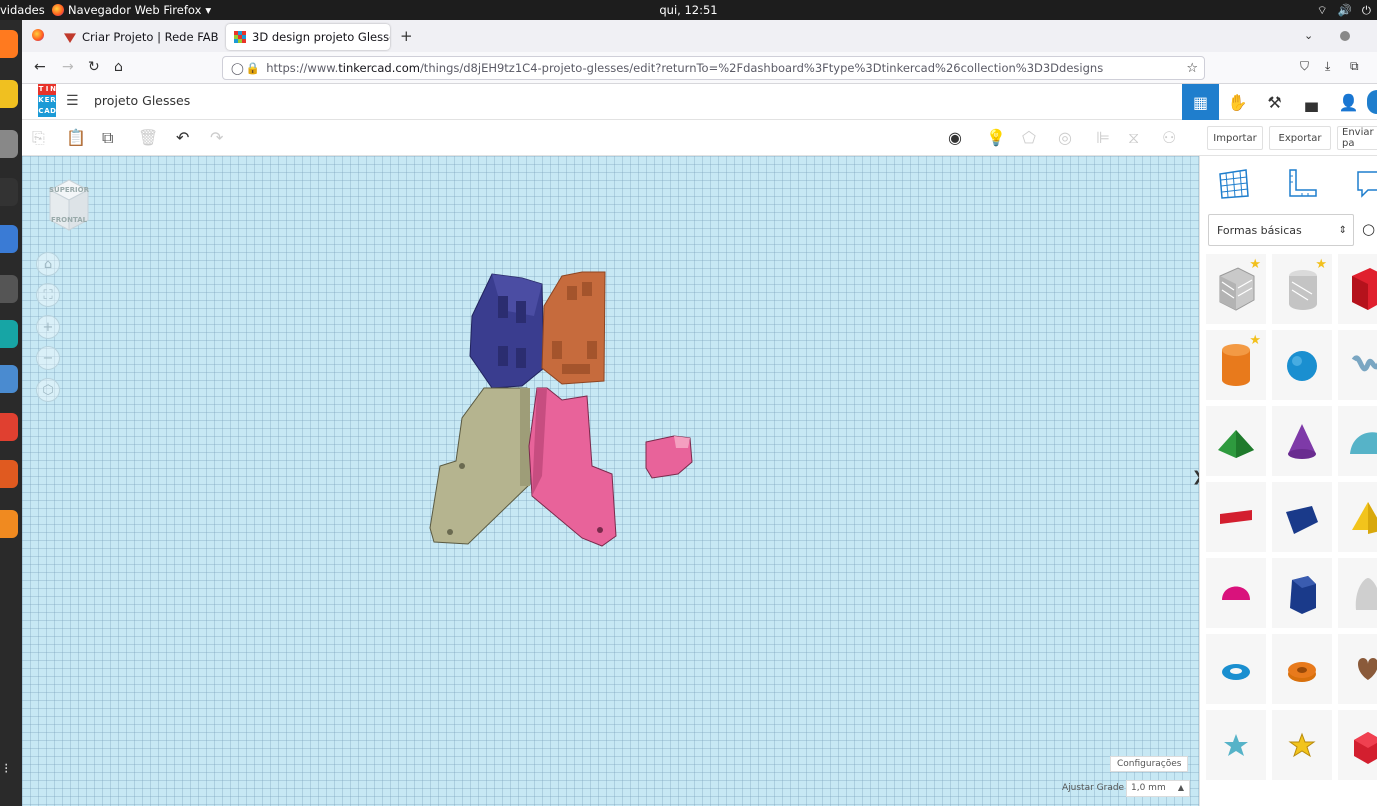 The height and width of the screenshot is (806, 1377). I want to click on import-button: Importar, so click(1235, 138).